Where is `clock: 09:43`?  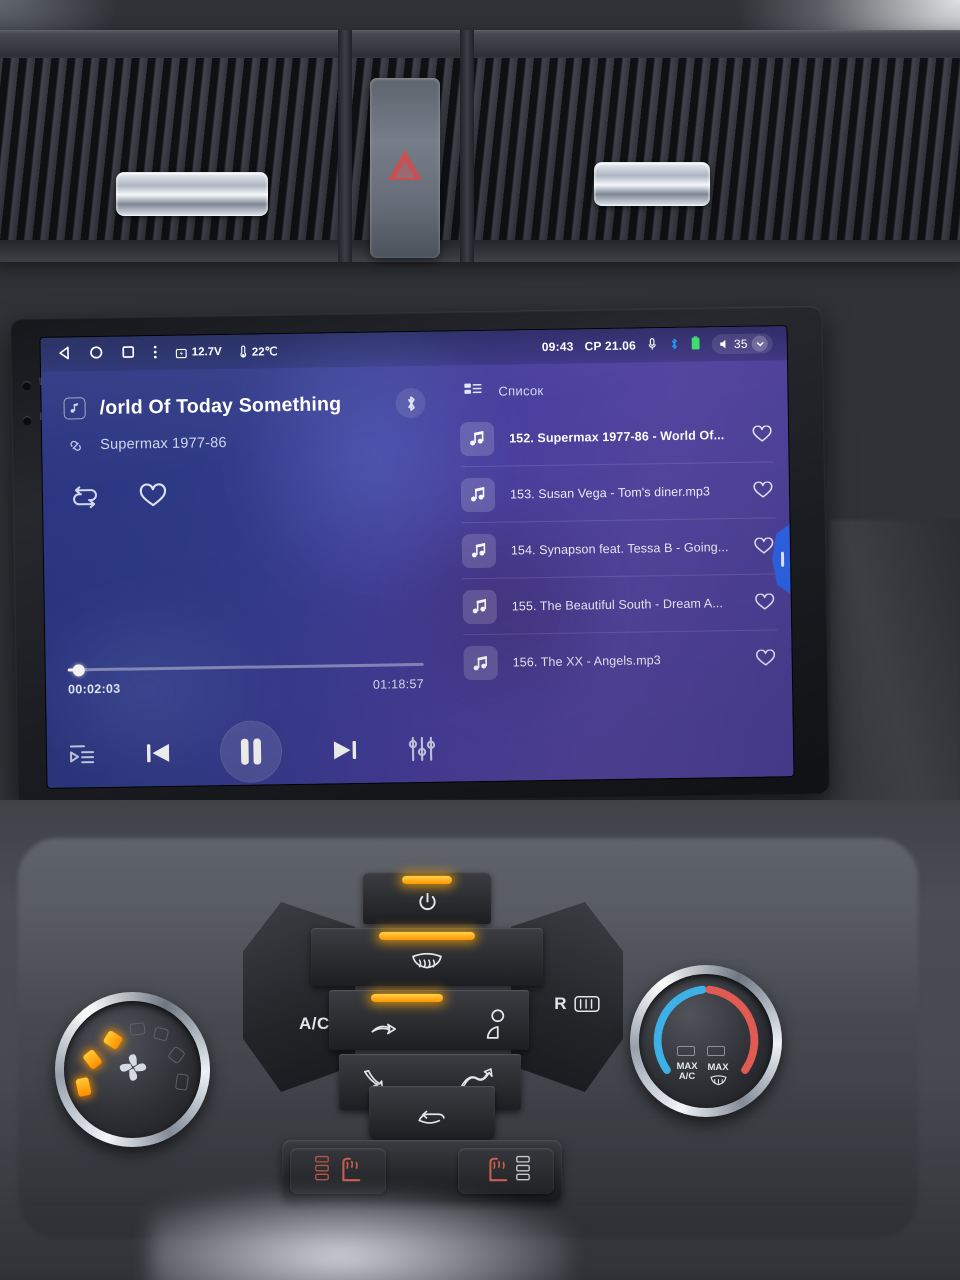 clock: 09:43 is located at coordinates (557, 347).